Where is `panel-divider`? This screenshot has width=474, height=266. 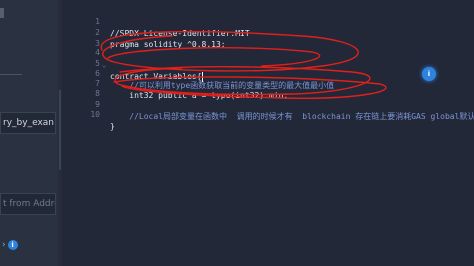
panel-divider is located at coordinates (11, 74).